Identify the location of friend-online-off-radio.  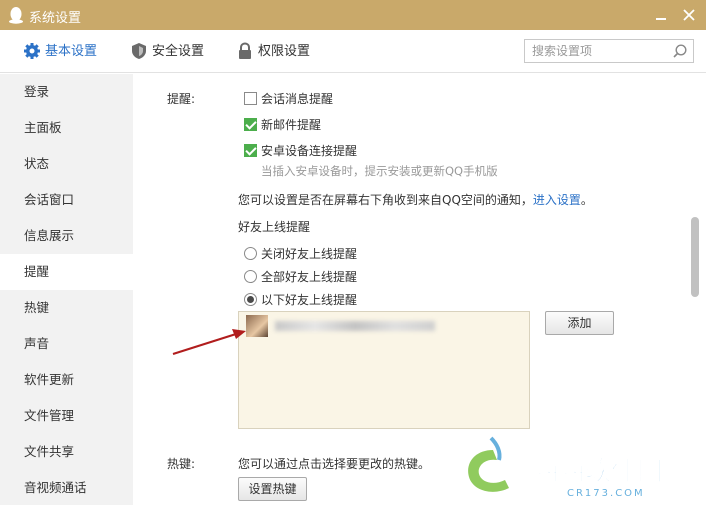
(250, 253).